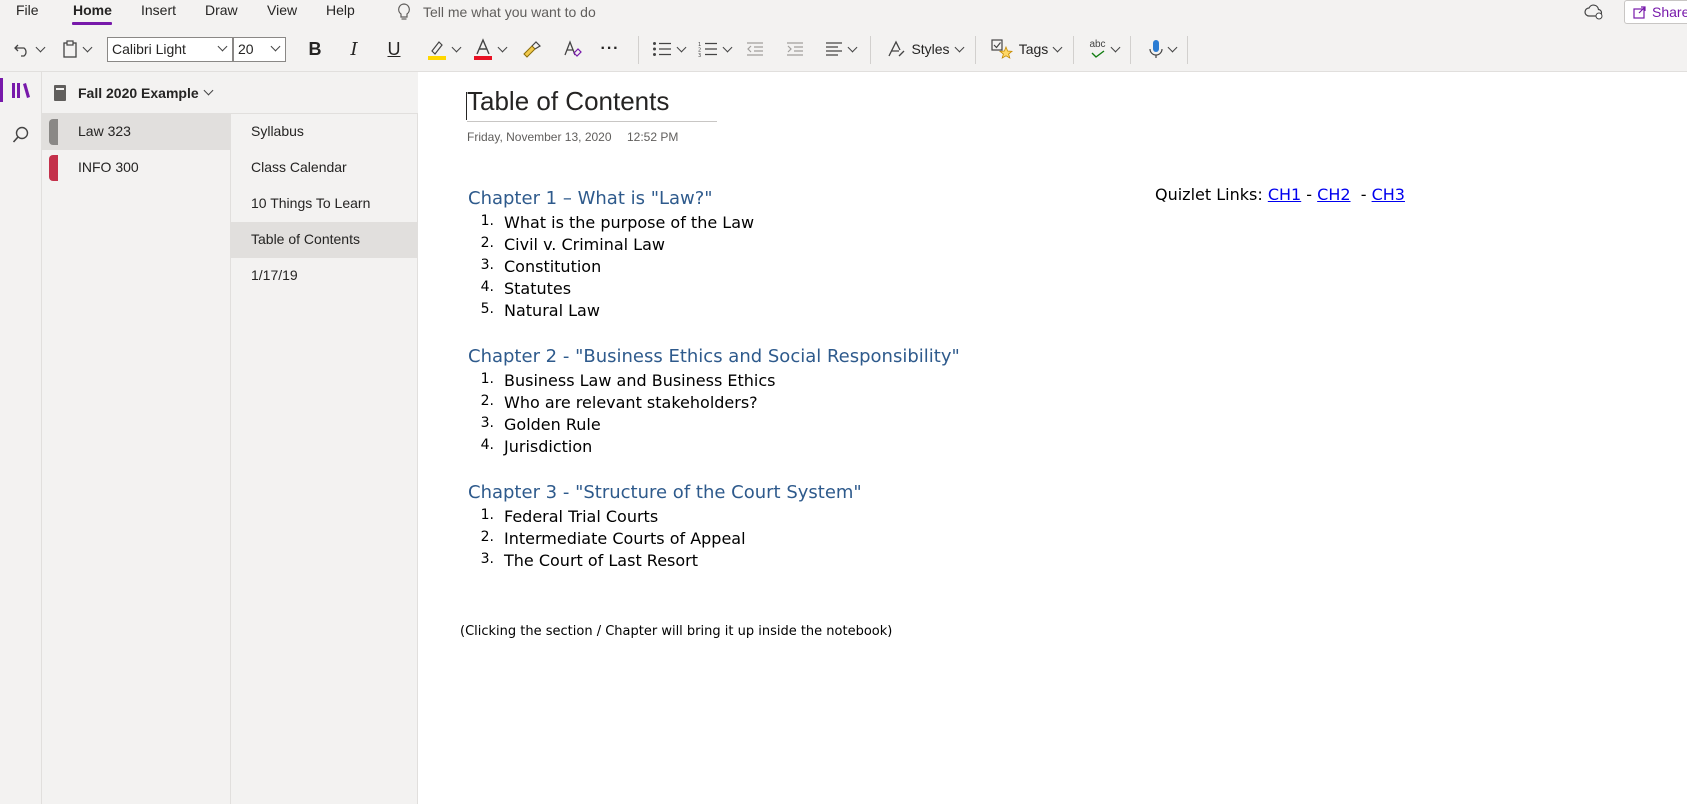 This screenshot has width=1687, height=804. I want to click on format-painter-icon, so click(532, 49).